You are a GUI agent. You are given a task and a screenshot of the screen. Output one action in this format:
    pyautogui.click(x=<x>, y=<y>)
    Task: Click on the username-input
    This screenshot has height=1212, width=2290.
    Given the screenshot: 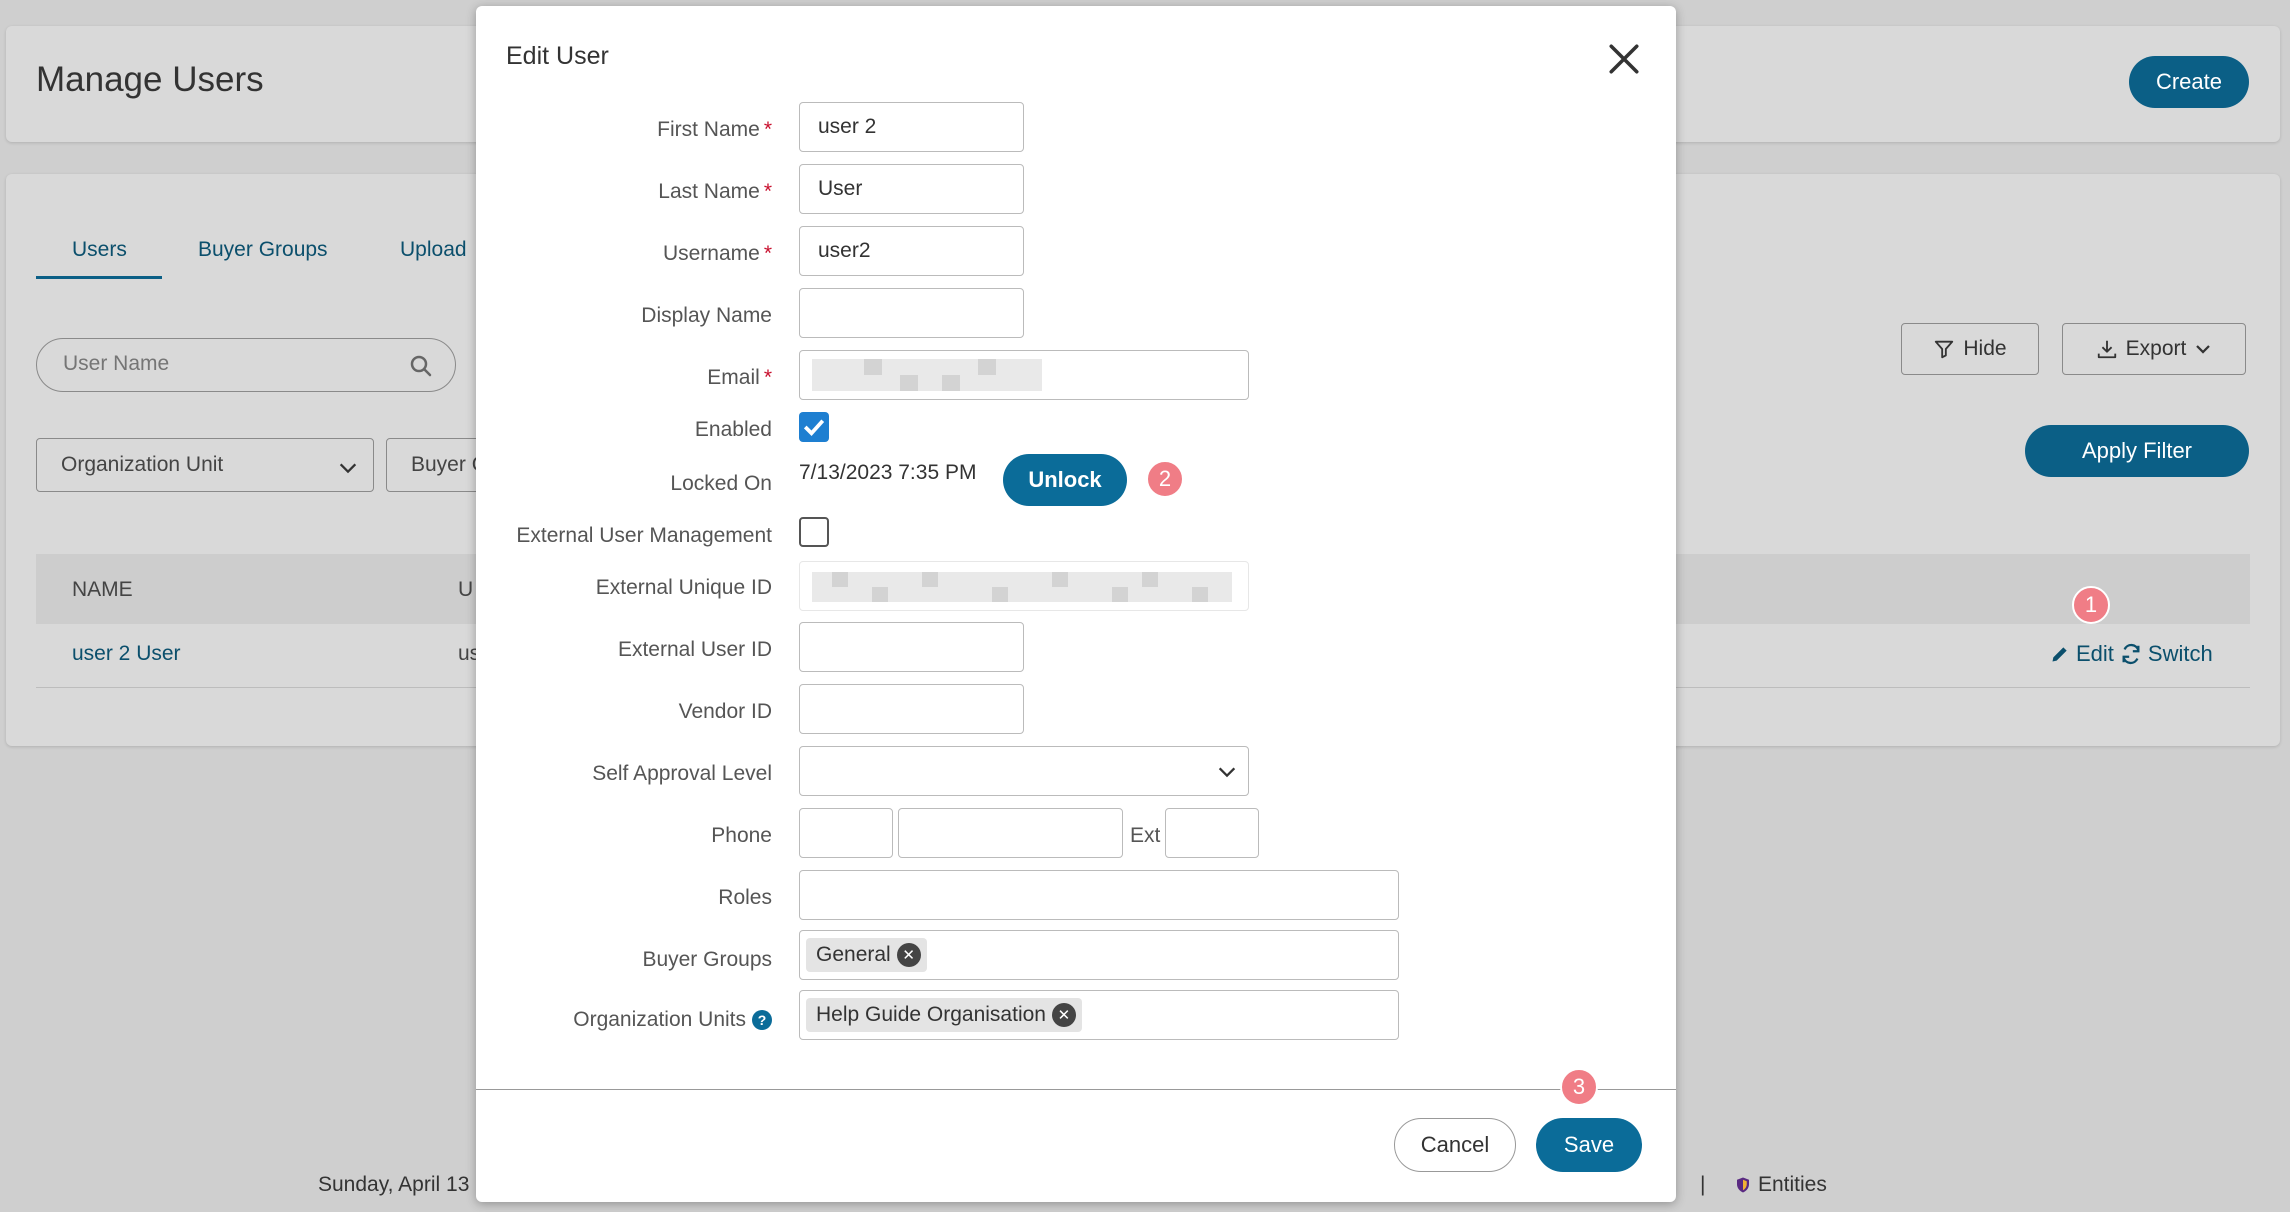 What is the action you would take?
    pyautogui.click(x=911, y=251)
    